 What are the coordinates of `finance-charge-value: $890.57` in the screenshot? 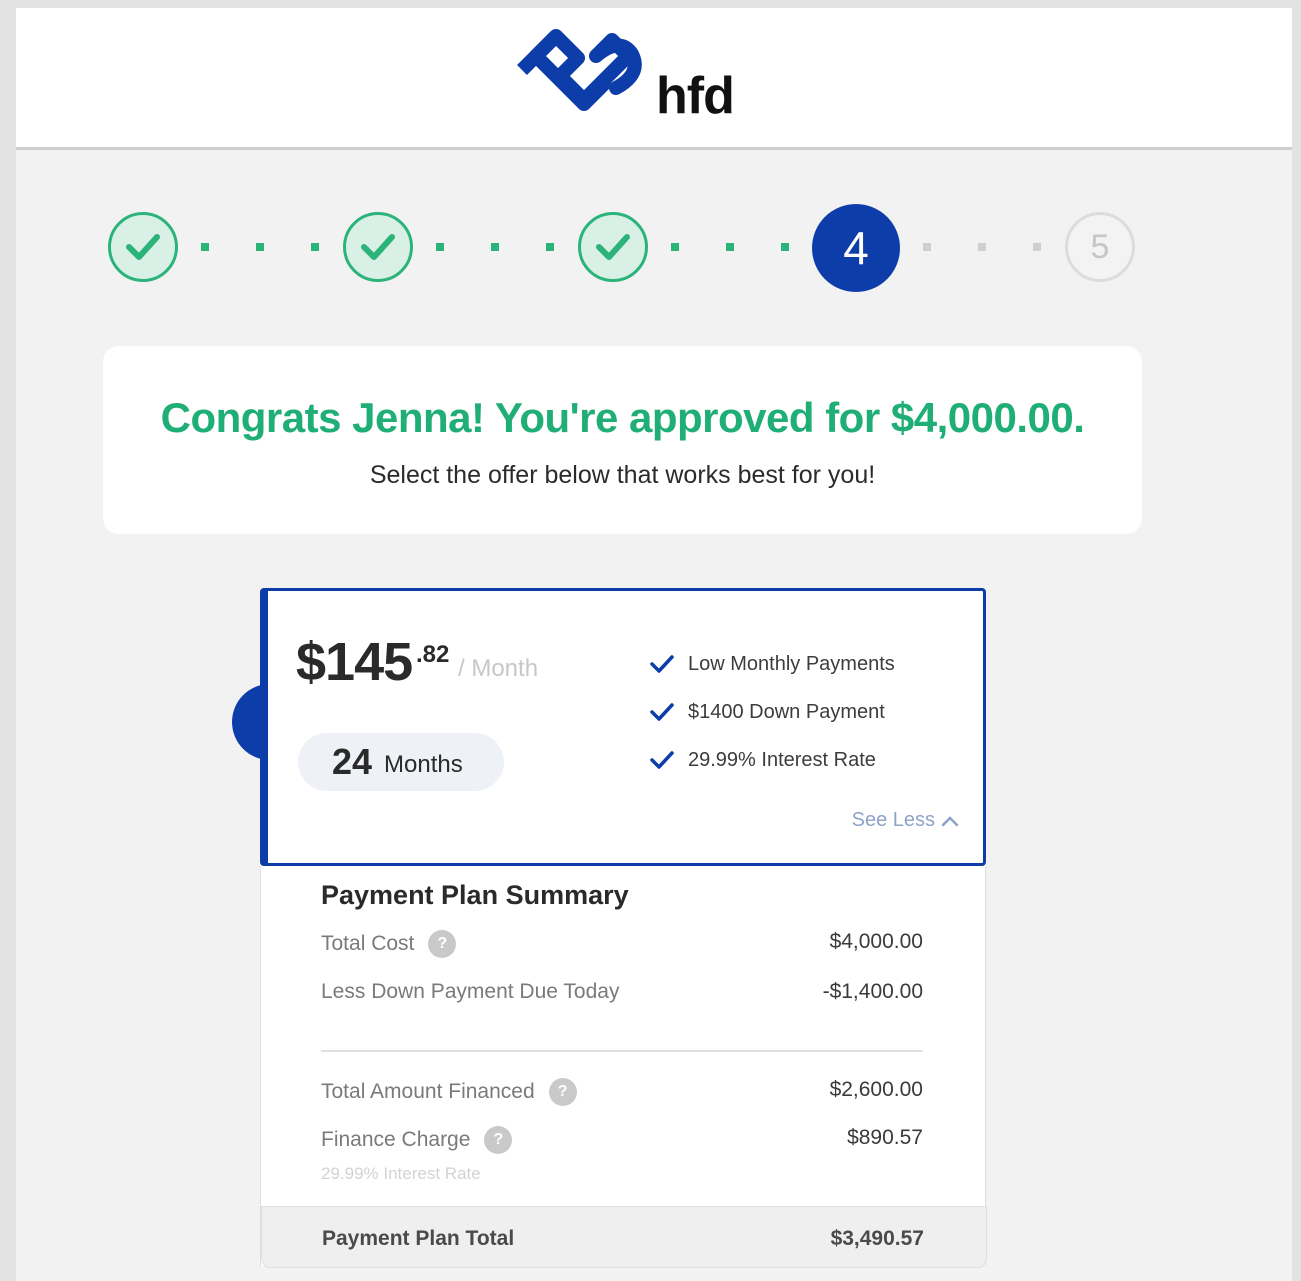 It's located at (885, 1137).